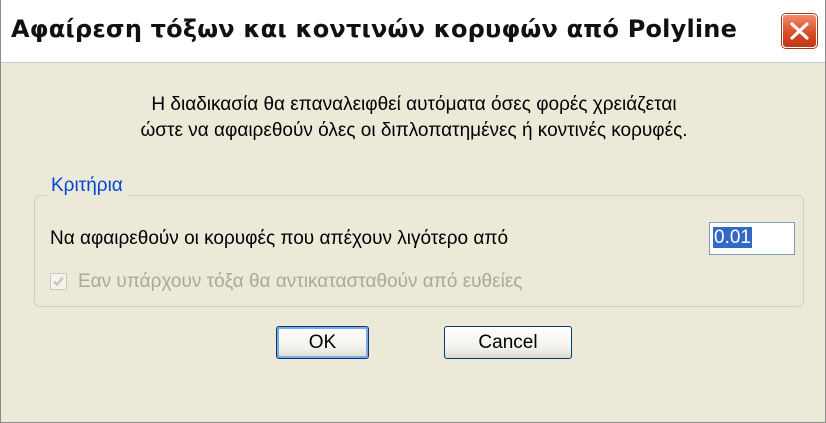 Image resolution: width=826 pixels, height=423 pixels. Describe the element at coordinates (58, 281) in the screenshot. I see `arcs-checkbox` at that location.